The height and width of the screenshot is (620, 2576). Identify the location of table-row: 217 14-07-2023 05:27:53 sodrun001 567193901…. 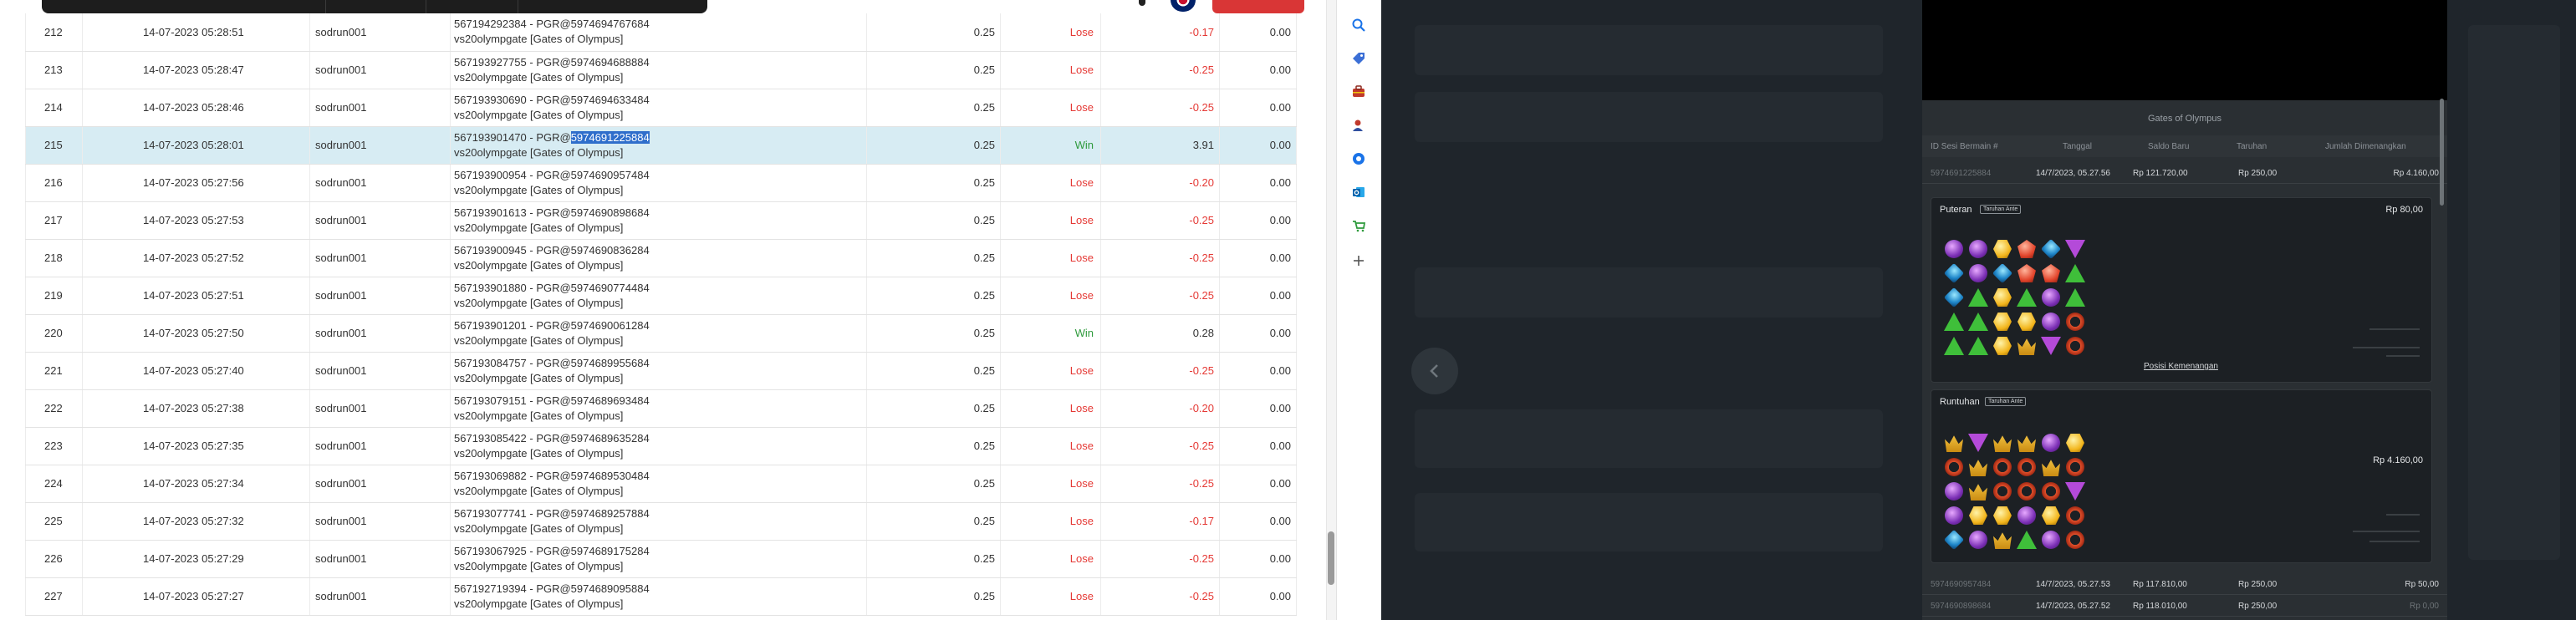
(661, 220).